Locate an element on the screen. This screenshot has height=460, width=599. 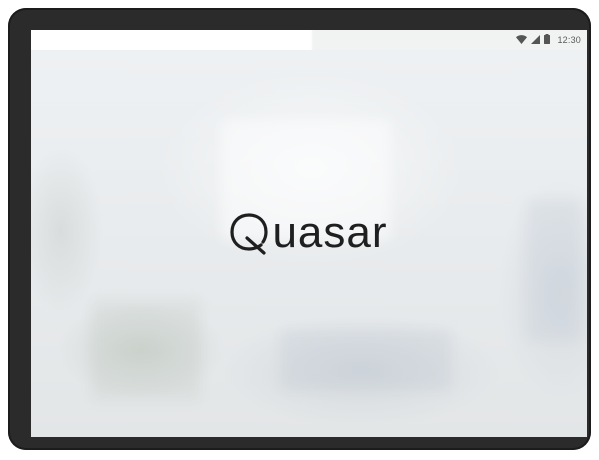
app-logo: uasar is located at coordinates (309, 233).